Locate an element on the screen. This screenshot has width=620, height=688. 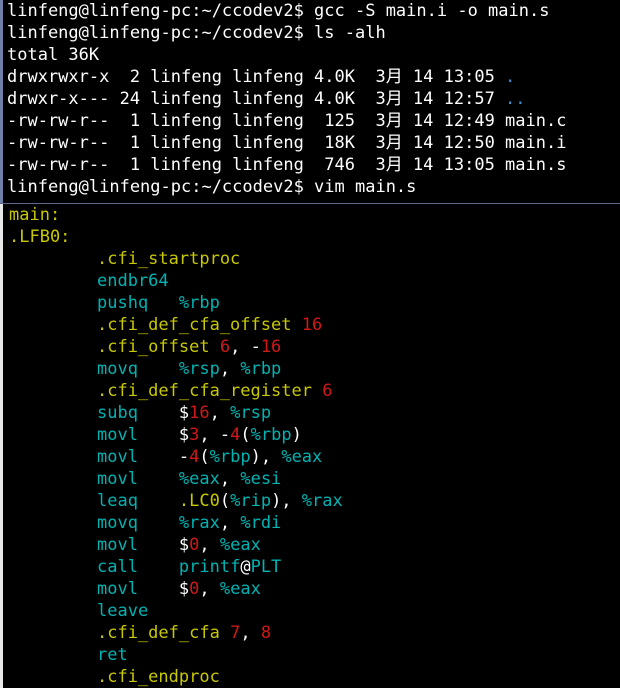
asm-line: .cfi_def_cfa_offset 16 is located at coordinates (209, 325).